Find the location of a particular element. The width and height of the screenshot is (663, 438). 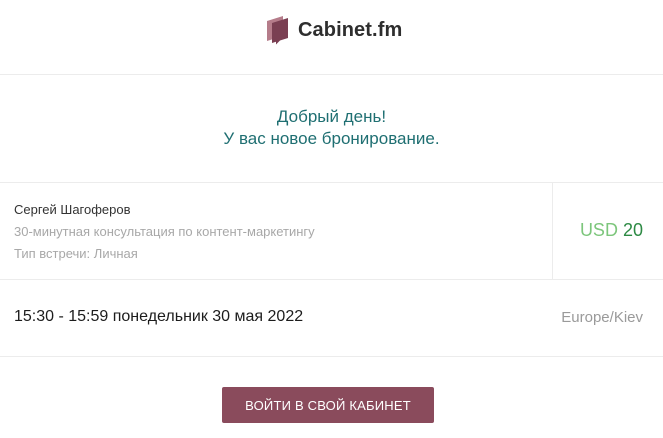

brand-logo: Cabinet.fm is located at coordinates (334, 30).